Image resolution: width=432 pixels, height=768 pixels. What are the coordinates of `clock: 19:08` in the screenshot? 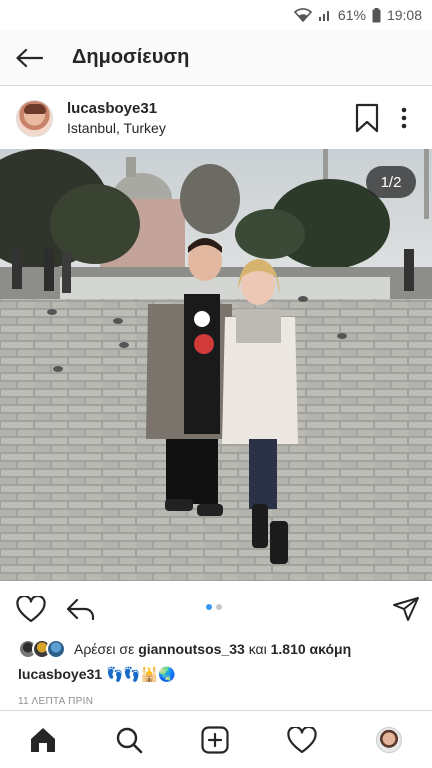 It's located at (404, 15).